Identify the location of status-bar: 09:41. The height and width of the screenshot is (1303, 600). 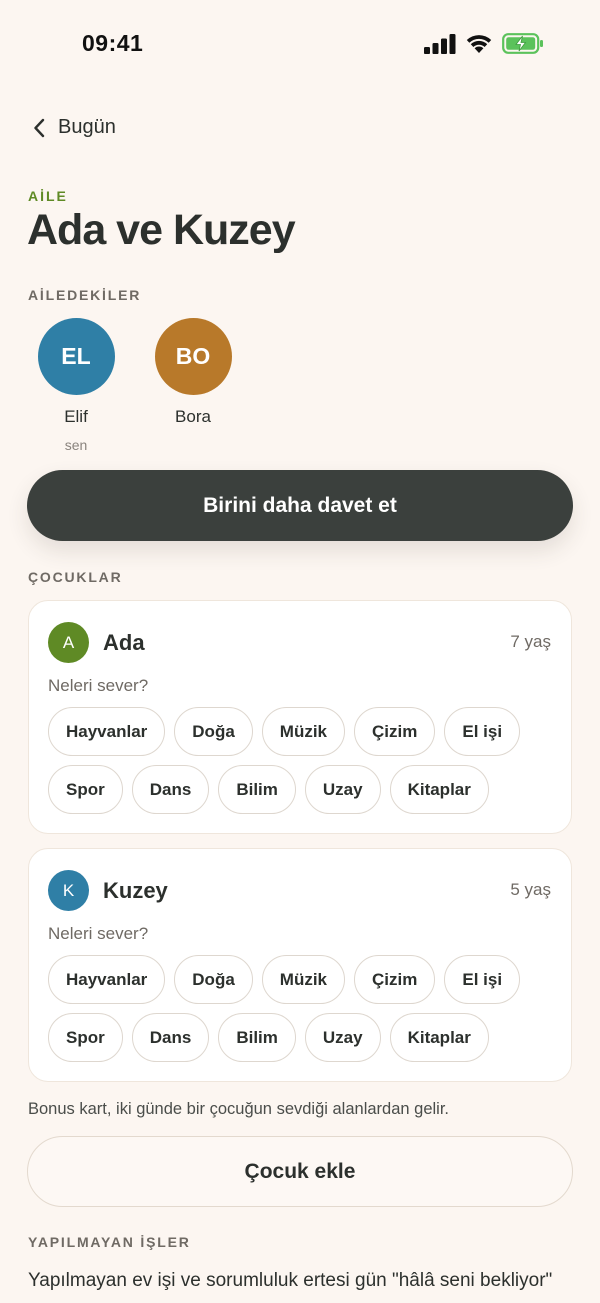
(300, 45).